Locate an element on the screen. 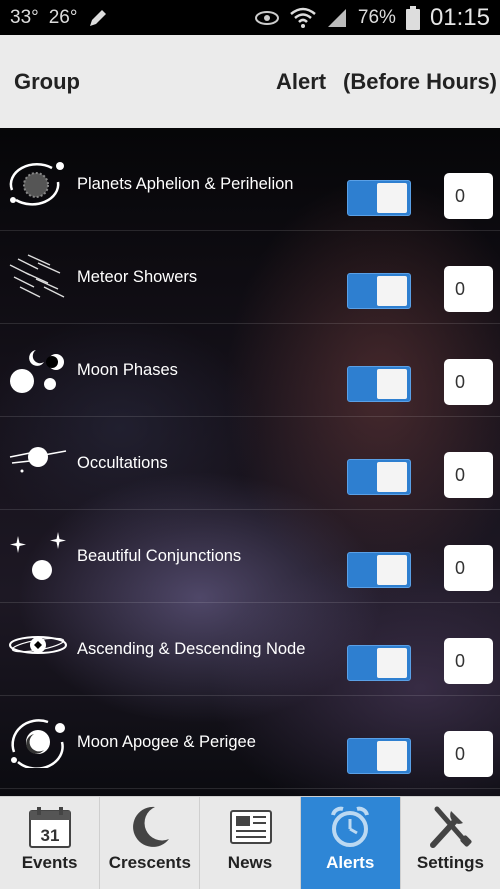  nav-alerts: Alerts is located at coordinates (350, 843).